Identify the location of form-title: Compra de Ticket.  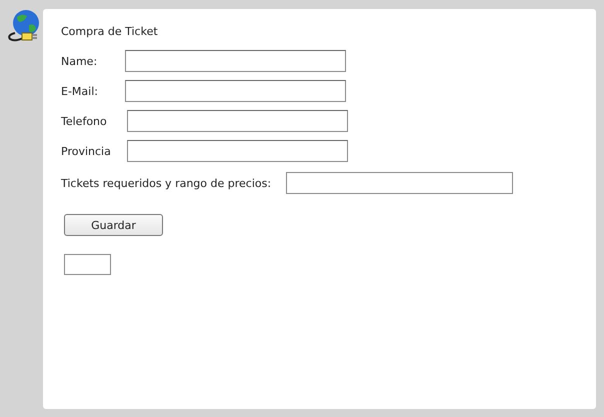
(109, 31).